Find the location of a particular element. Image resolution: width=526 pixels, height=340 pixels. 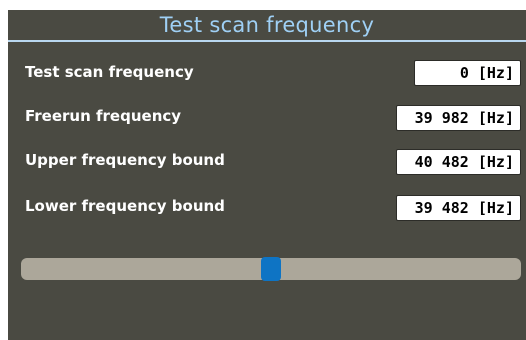

lower-frequency-bound-label: Lower frequency bound is located at coordinates (125, 206).